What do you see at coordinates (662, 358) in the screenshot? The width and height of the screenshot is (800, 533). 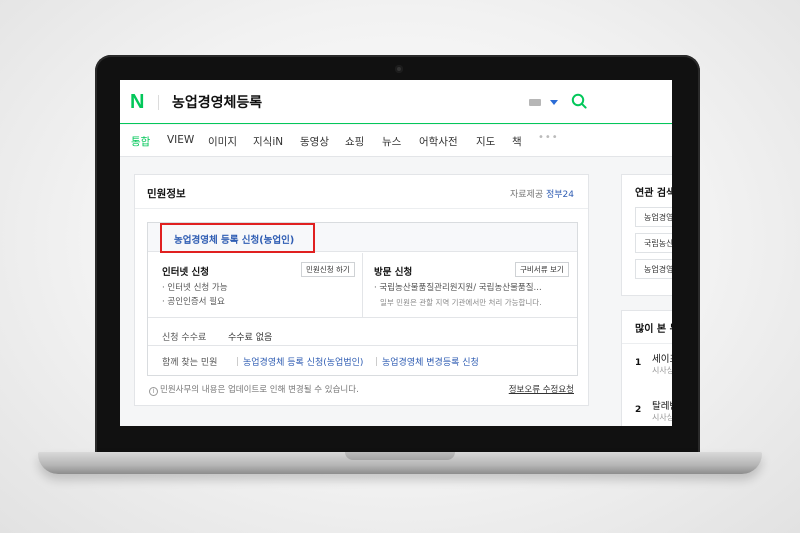 I see `news-item-title: 세이프` at bounding box center [662, 358].